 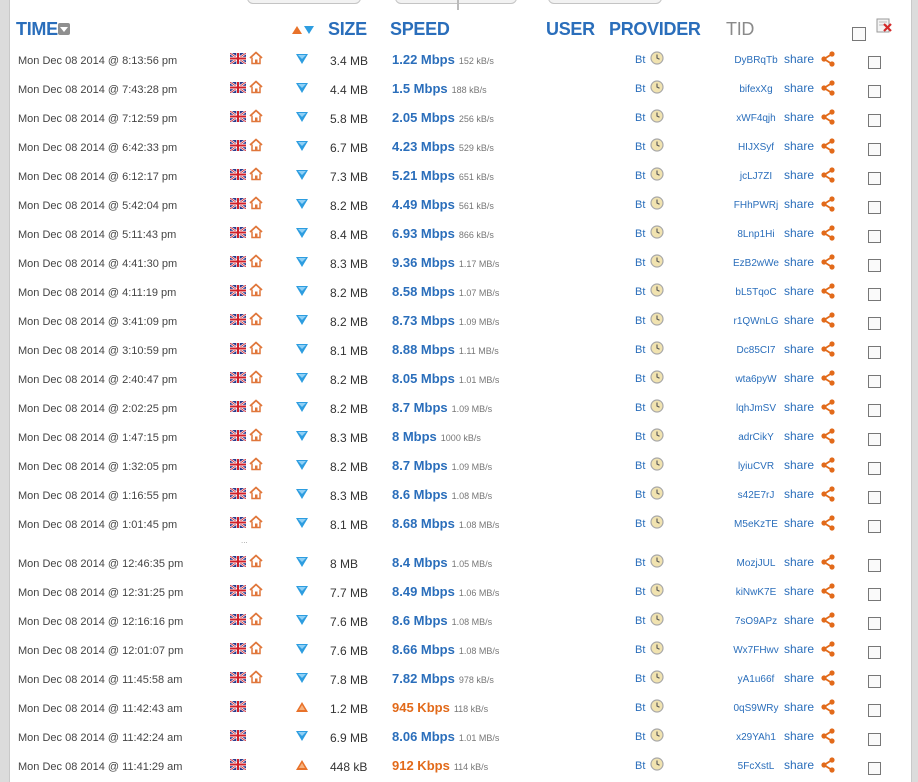 What do you see at coordinates (420, 29) in the screenshot?
I see `header-speed: SPEED` at bounding box center [420, 29].